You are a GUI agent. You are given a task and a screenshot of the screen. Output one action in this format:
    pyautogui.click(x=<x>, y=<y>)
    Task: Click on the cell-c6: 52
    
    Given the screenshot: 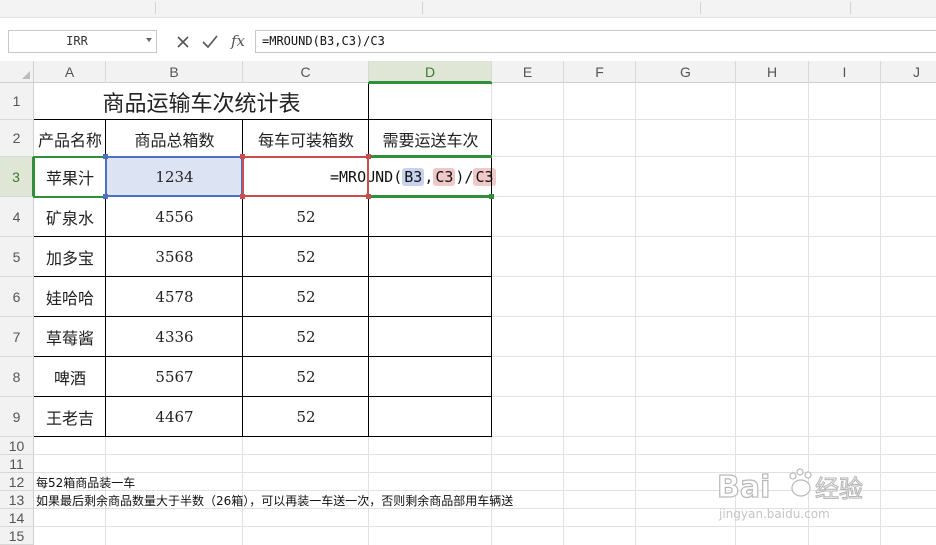 What is the action you would take?
    pyautogui.click(x=306, y=297)
    